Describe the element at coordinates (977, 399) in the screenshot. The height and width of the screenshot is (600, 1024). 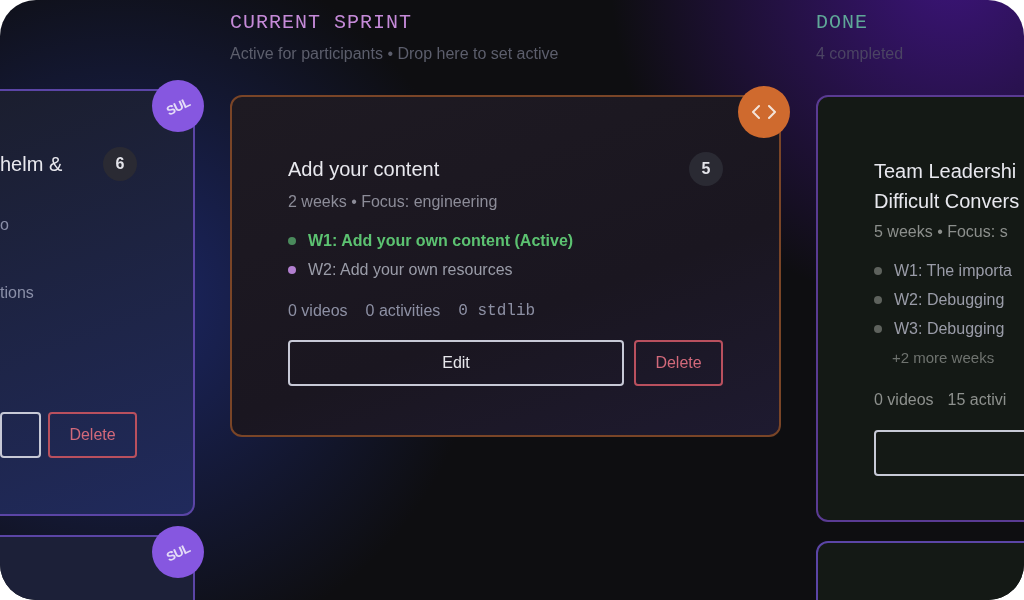
I see `stat-text: 15 activi` at that location.